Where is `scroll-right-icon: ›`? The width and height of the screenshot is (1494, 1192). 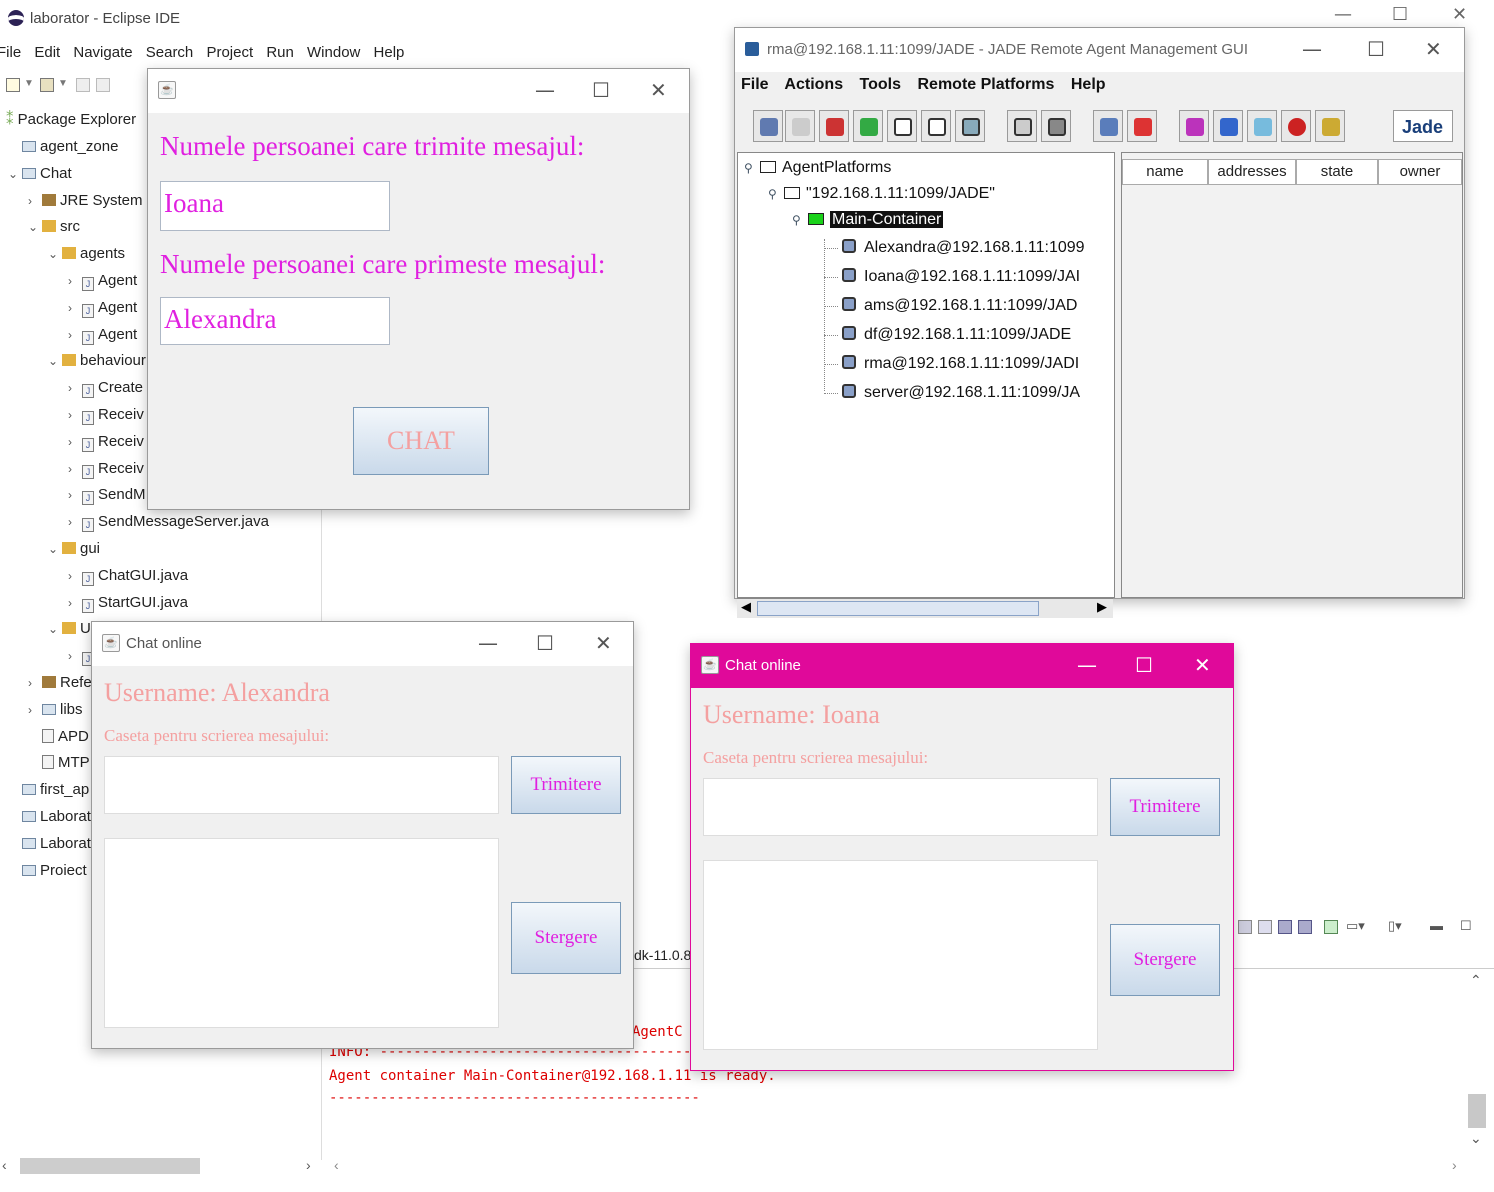 scroll-right-icon: › is located at coordinates (308, 1165).